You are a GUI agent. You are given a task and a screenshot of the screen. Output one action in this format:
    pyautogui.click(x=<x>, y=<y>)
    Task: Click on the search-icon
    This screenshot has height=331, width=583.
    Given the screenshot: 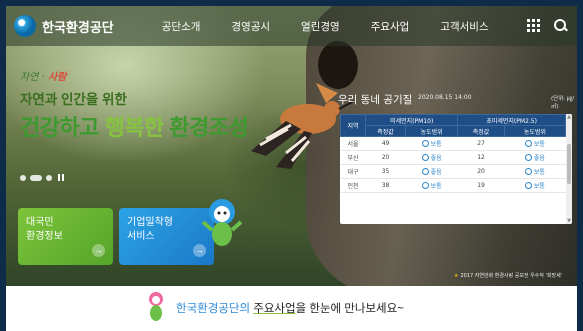 What is the action you would take?
    pyautogui.click(x=560, y=25)
    